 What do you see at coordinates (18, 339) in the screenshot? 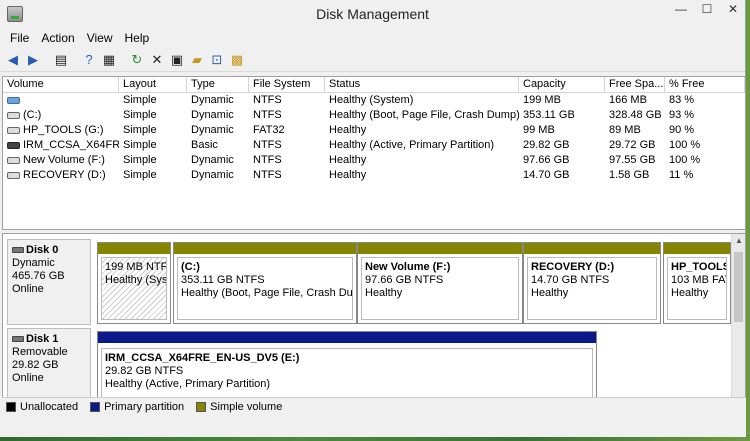
I see `disk-icon` at bounding box center [18, 339].